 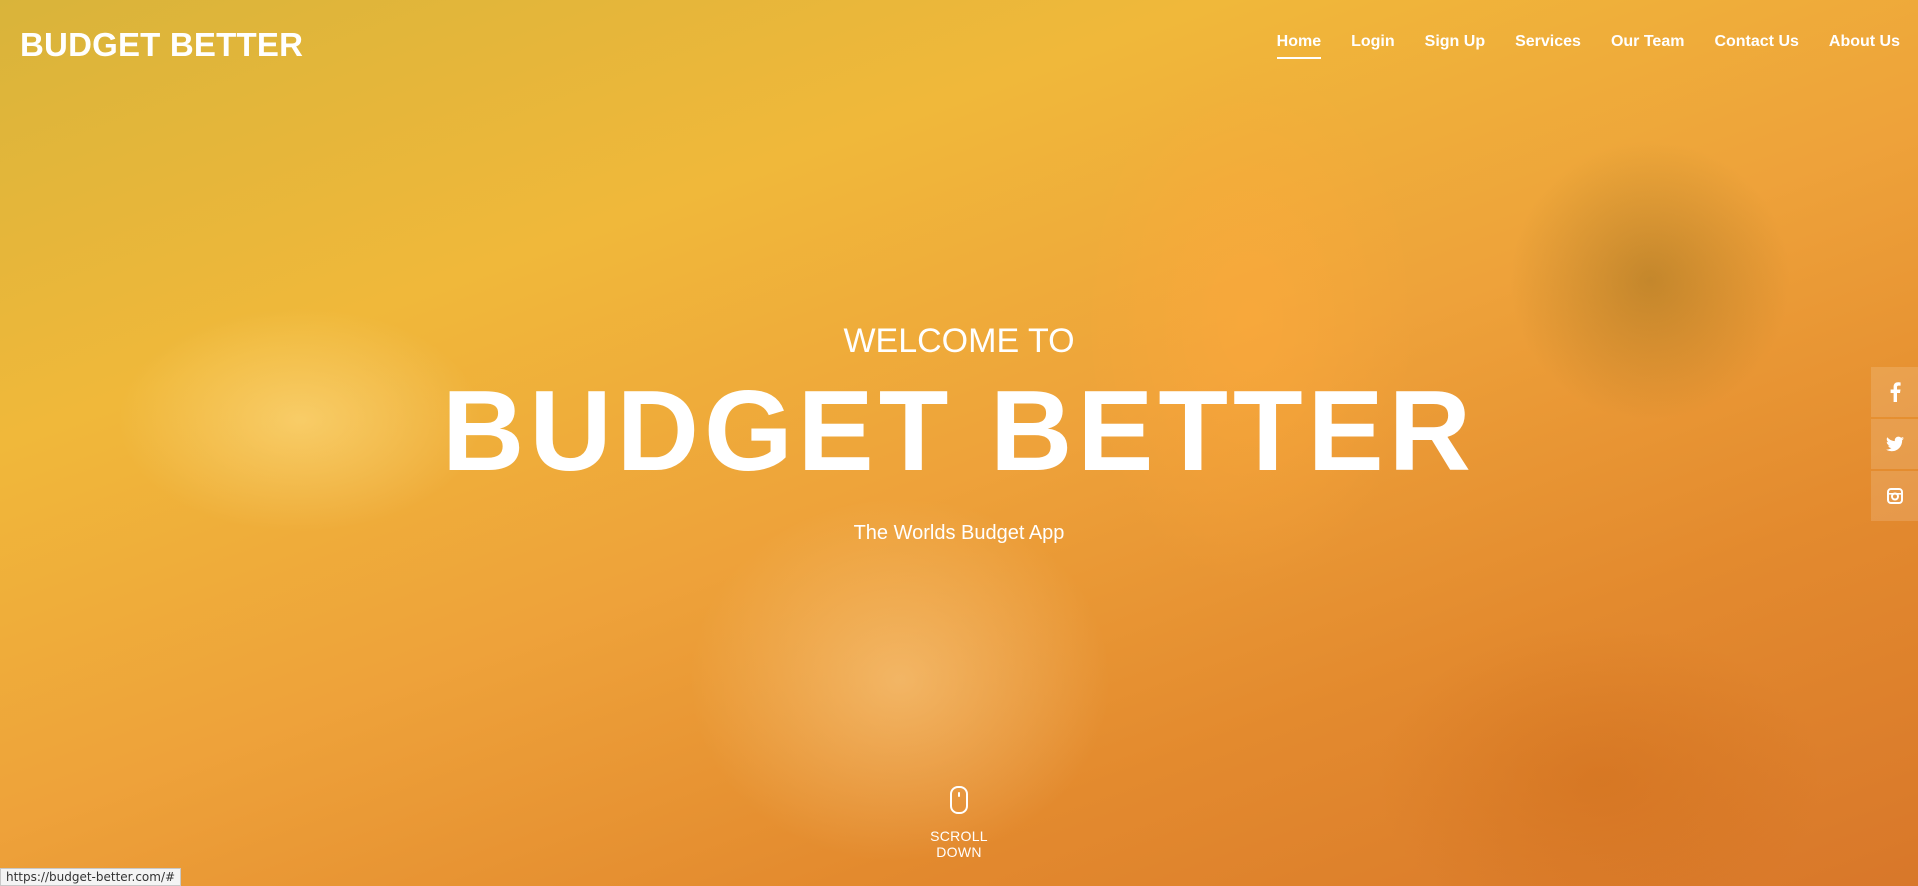 I want to click on scroll-down-label: SCROLL DOWN, so click(x=959, y=844).